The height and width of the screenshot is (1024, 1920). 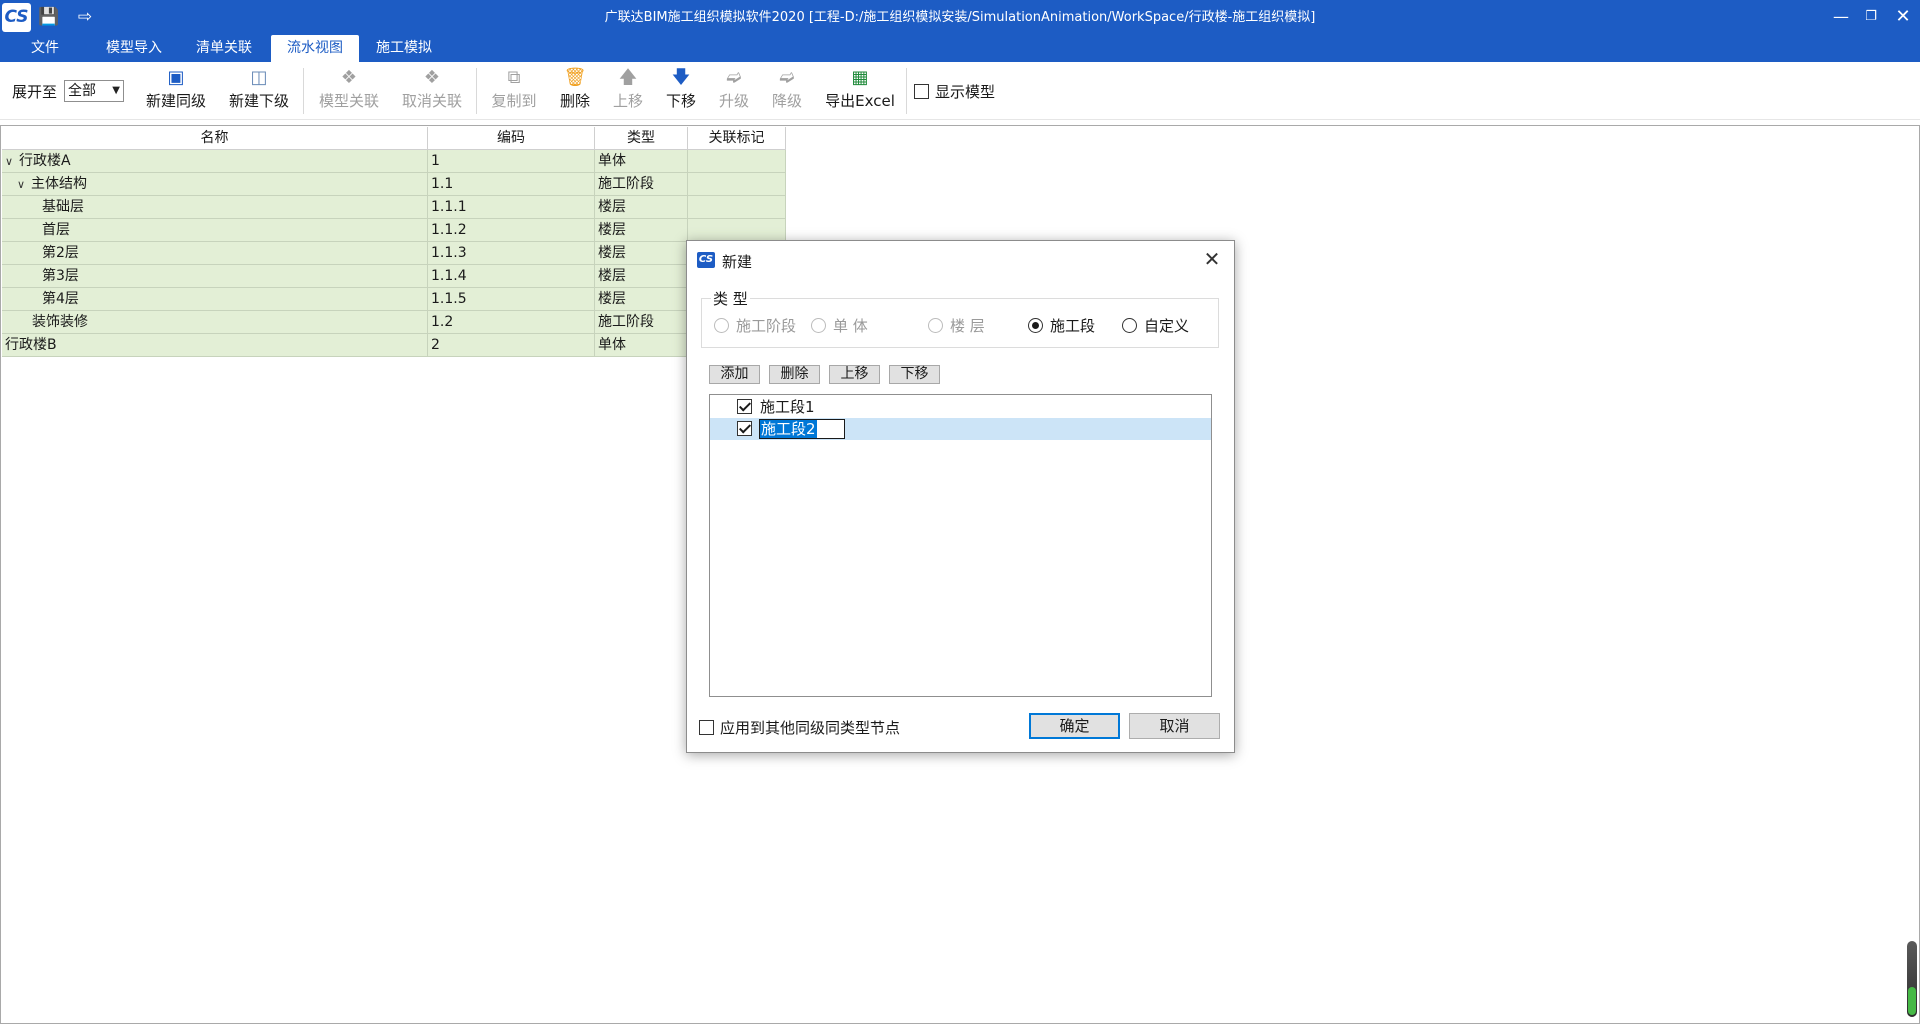 I want to click on radio-floor: 楼 层, so click(x=956, y=325).